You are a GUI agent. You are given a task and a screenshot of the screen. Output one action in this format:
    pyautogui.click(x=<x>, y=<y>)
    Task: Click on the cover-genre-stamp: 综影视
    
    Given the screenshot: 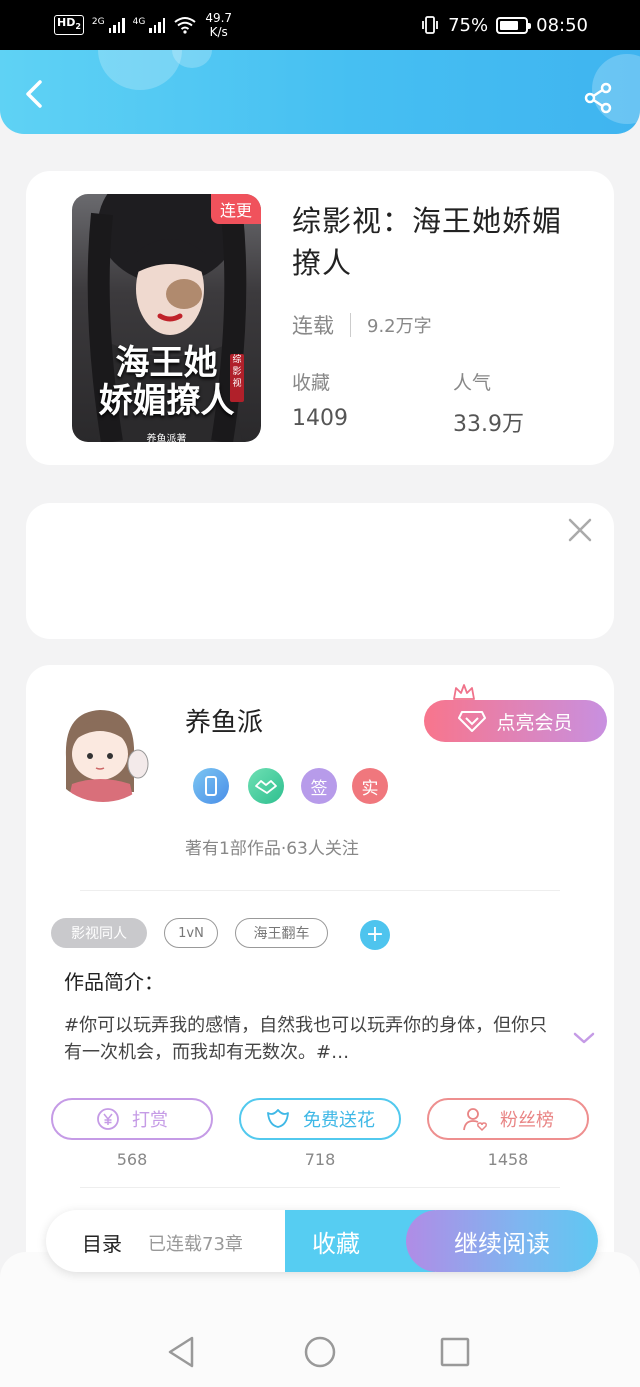 What is the action you would take?
    pyautogui.click(x=237, y=378)
    